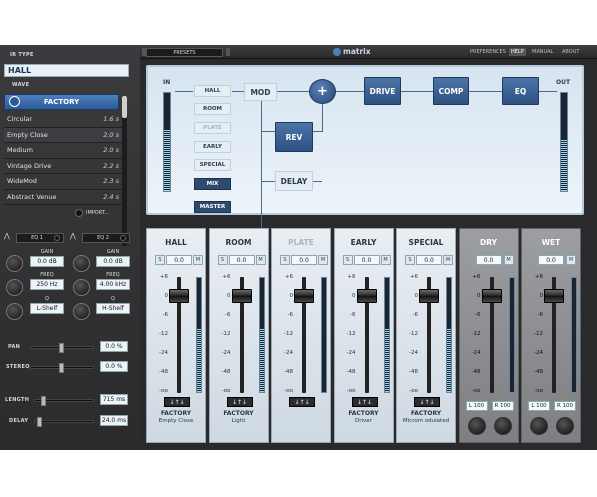 This screenshot has width=597, height=497. What do you see at coordinates (43, 401) in the screenshot?
I see `length-handle` at bounding box center [43, 401].